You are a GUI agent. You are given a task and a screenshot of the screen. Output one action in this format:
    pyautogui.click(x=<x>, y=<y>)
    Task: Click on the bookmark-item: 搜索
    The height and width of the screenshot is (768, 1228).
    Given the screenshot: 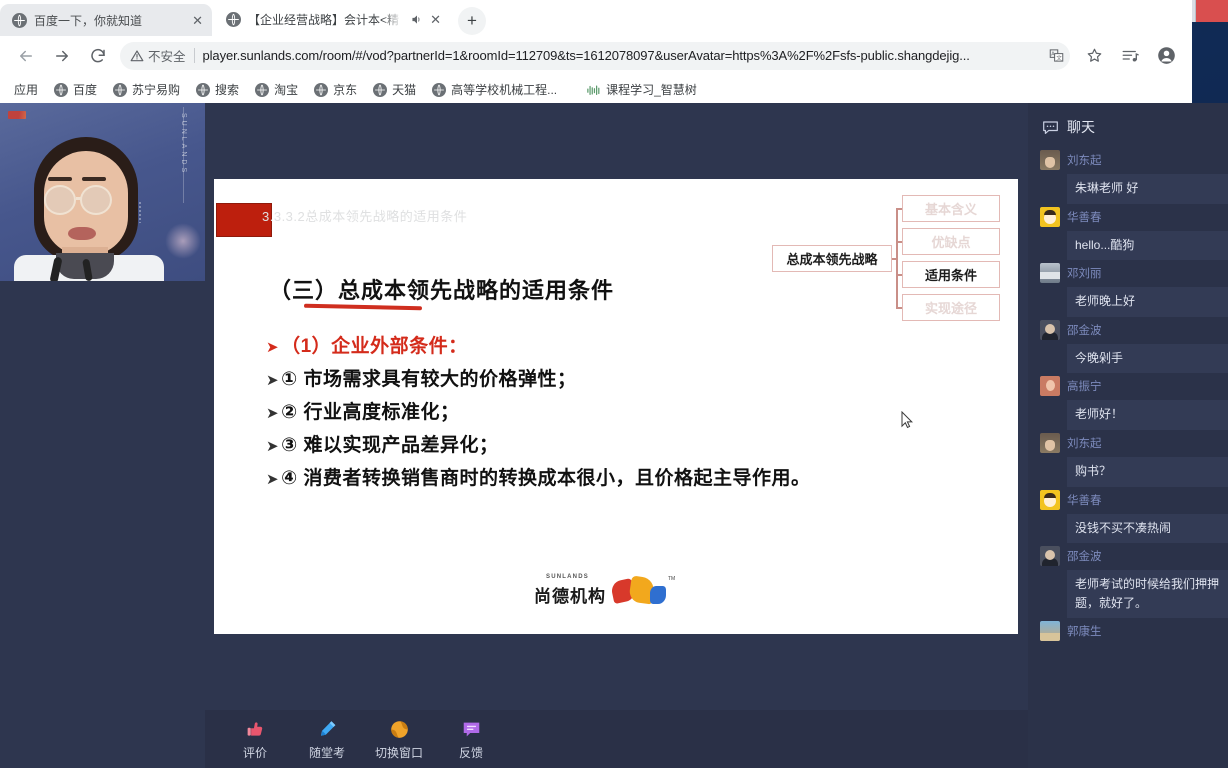 What is the action you would take?
    pyautogui.click(x=217, y=89)
    